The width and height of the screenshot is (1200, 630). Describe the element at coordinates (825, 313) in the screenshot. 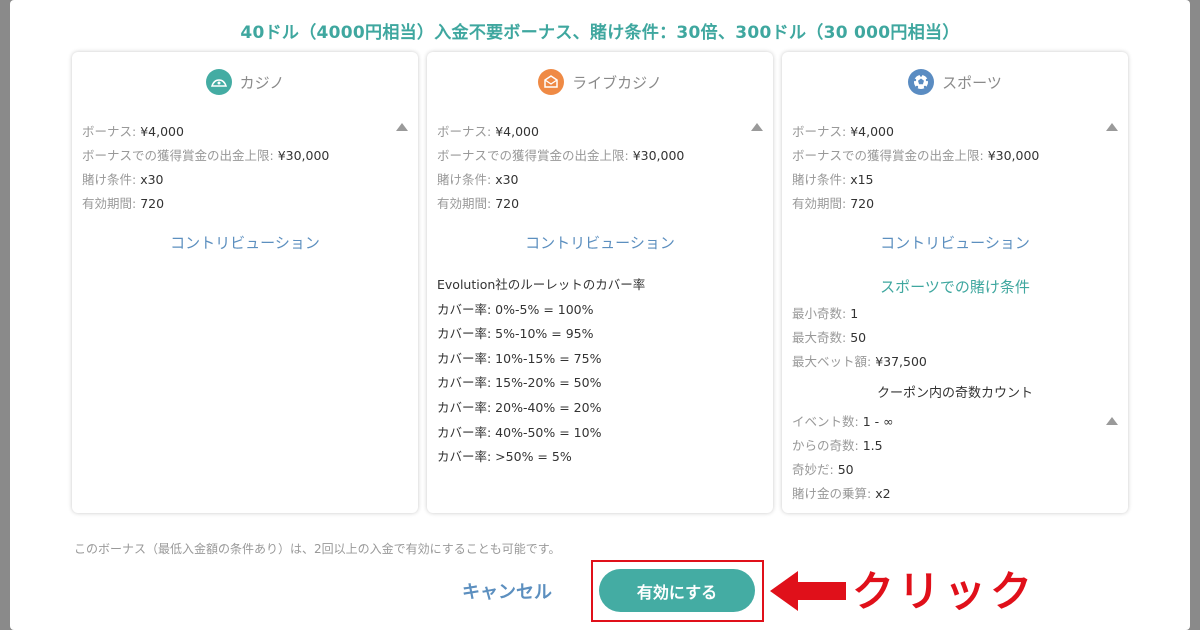

I see `detail-row: 最小奇数: 1` at that location.